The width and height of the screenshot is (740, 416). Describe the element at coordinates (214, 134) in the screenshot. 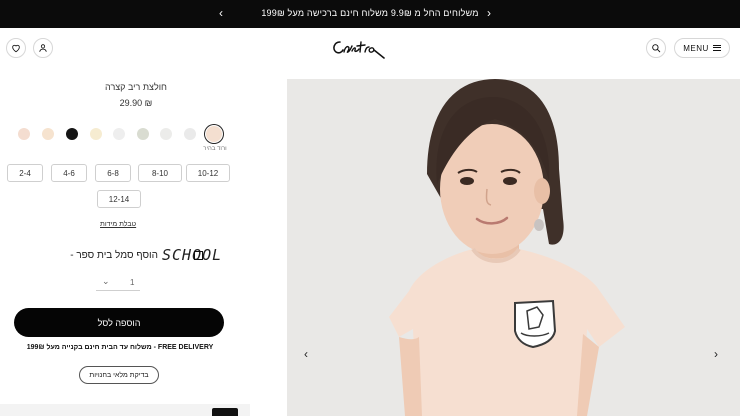

I see `color-swatch-selected` at that location.